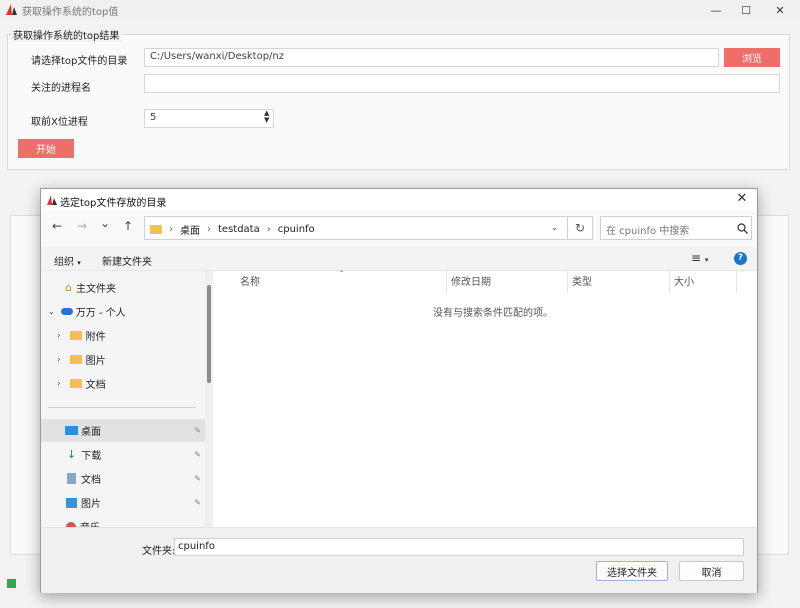 The height and width of the screenshot is (608, 800). What do you see at coordinates (72, 454) in the screenshot?
I see `download-icon: ↓` at bounding box center [72, 454].